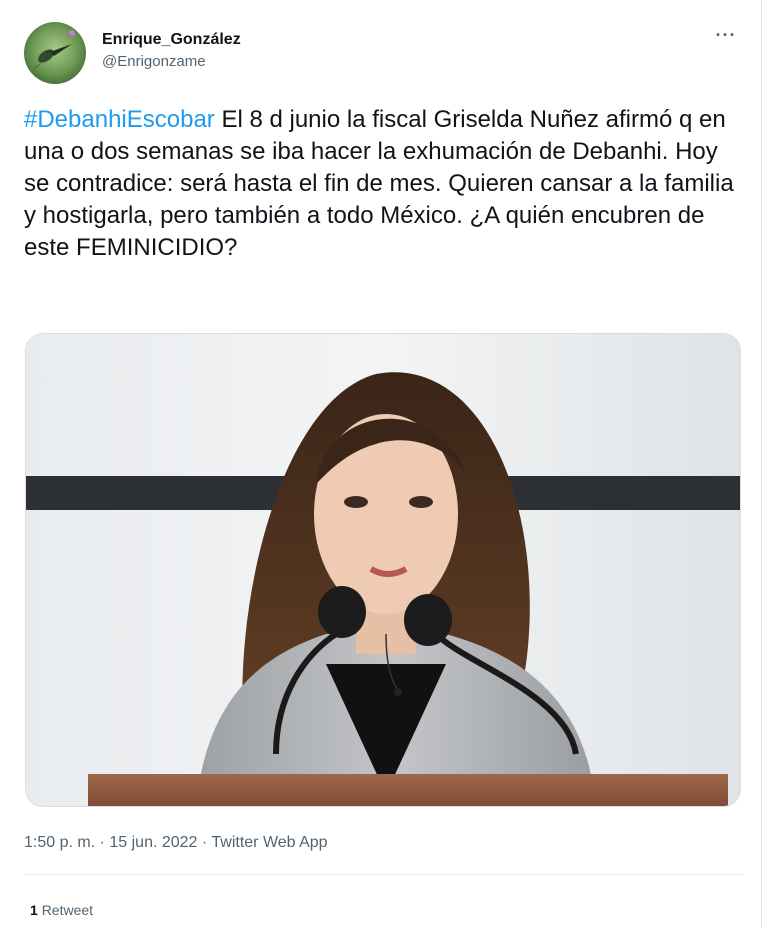  What do you see at coordinates (67, 910) in the screenshot?
I see `retweet-label: Retweet` at bounding box center [67, 910].